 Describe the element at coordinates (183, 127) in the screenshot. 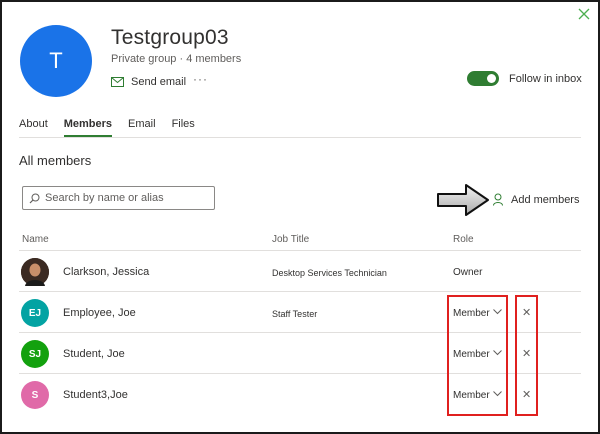

I see `tab-files: Files` at that location.